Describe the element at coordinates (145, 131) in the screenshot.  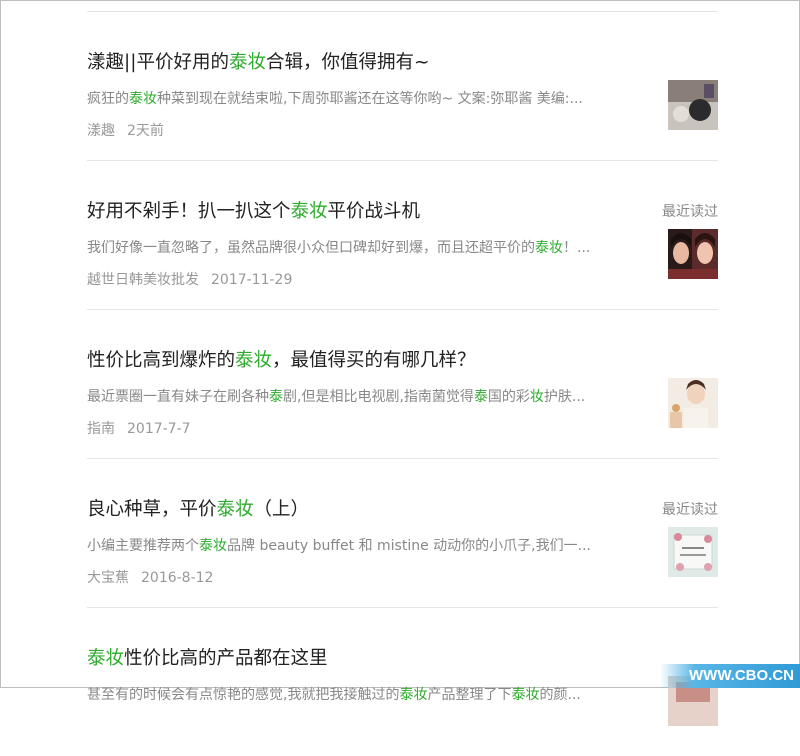
I see `article-date: 2天前` at that location.